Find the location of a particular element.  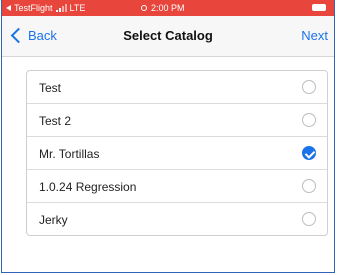

catalog-label: Jerky is located at coordinates (53, 220).